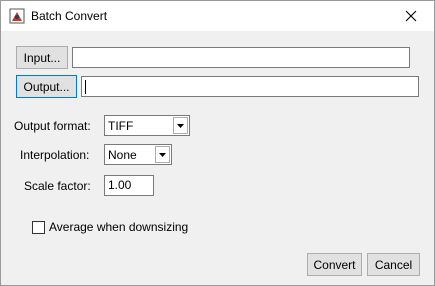 This screenshot has height=286, width=435. I want to click on output-format-select: TIFF, so click(147, 125).